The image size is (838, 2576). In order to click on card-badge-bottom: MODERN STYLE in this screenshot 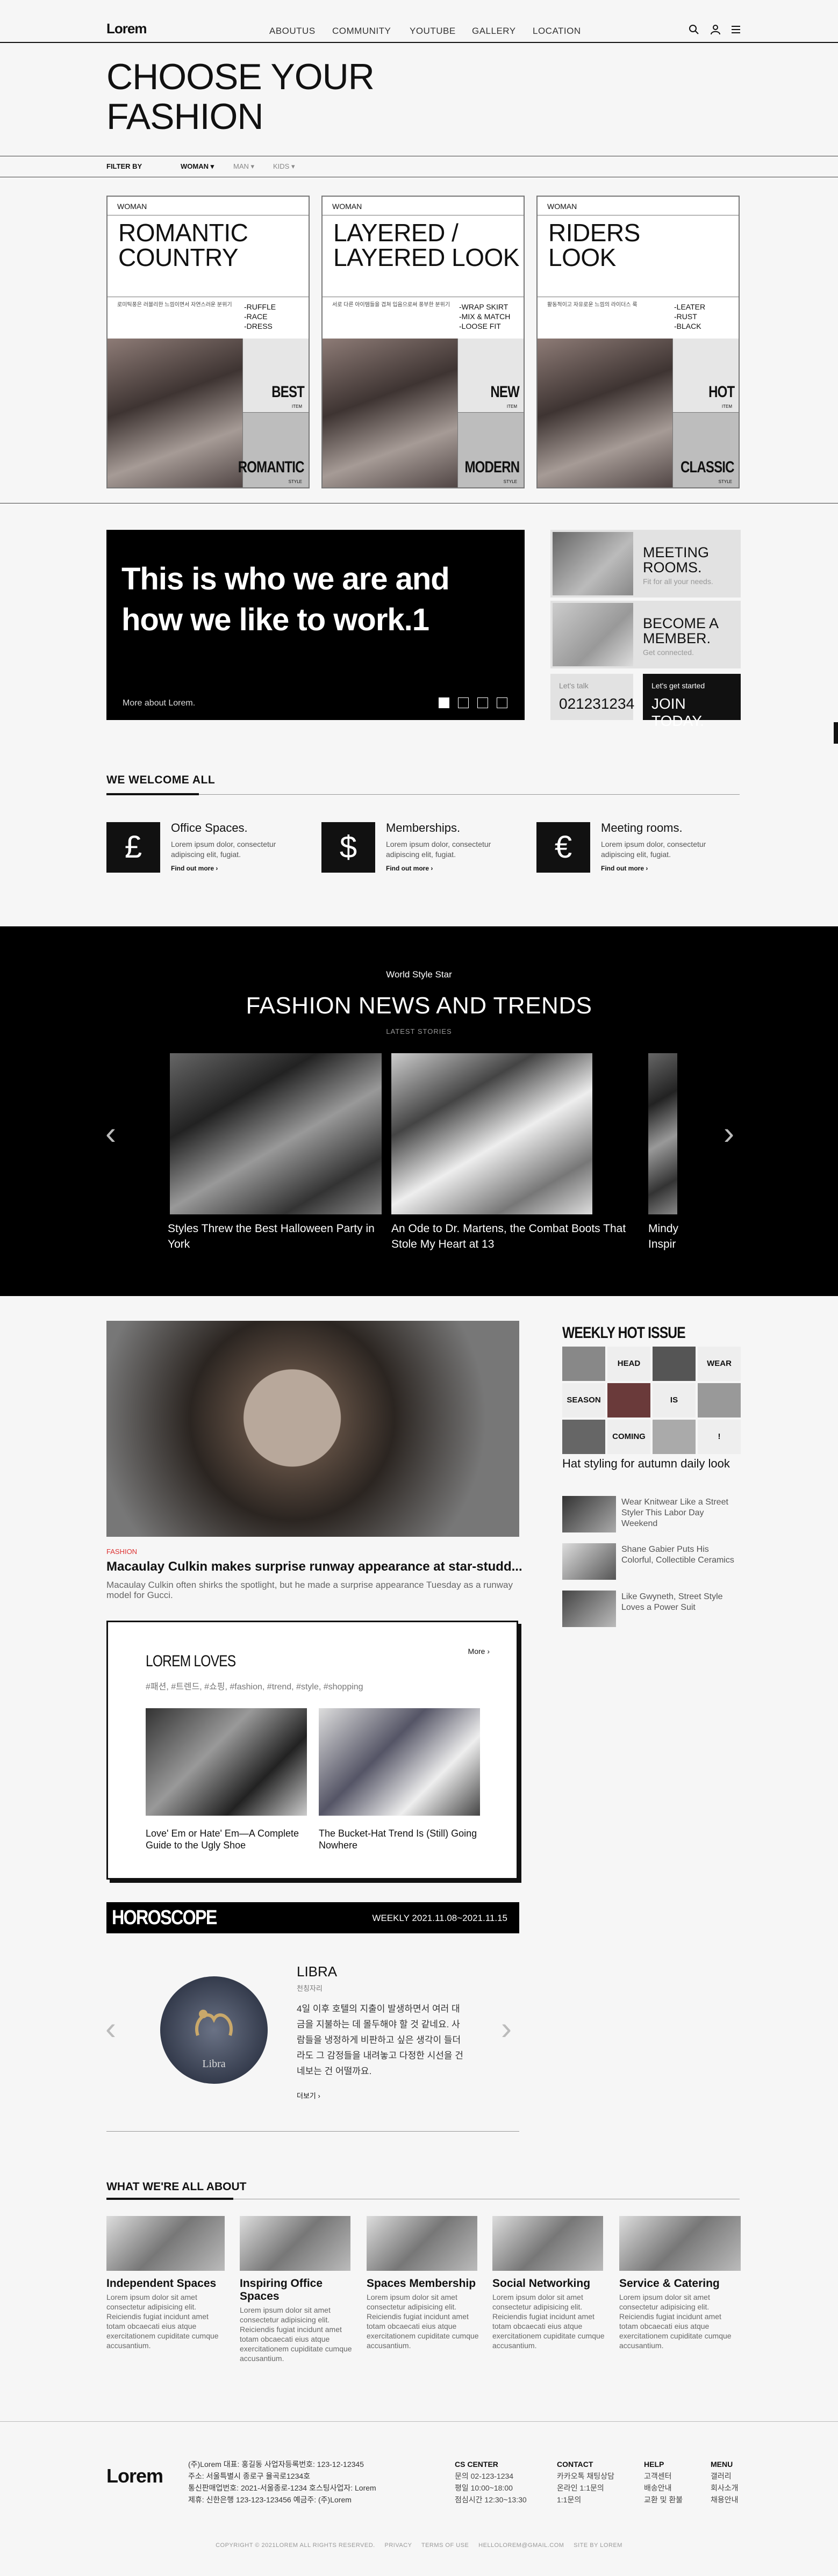, I will do `click(491, 450)`.